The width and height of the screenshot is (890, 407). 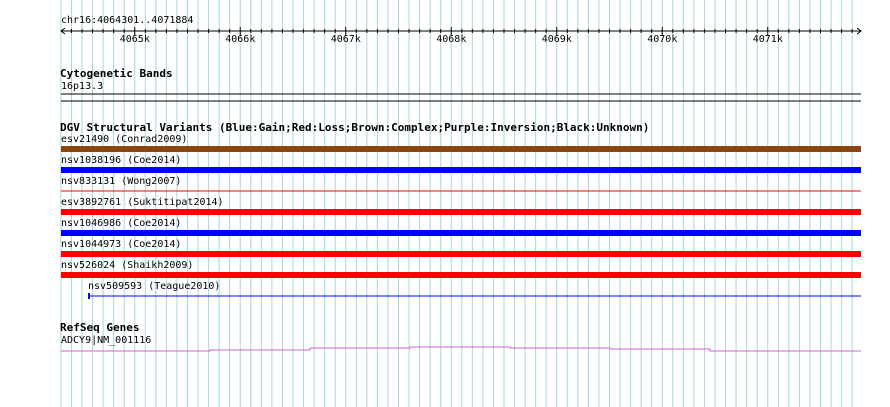 I want to click on ruler-tick-label: 4066k, so click(x=240, y=39).